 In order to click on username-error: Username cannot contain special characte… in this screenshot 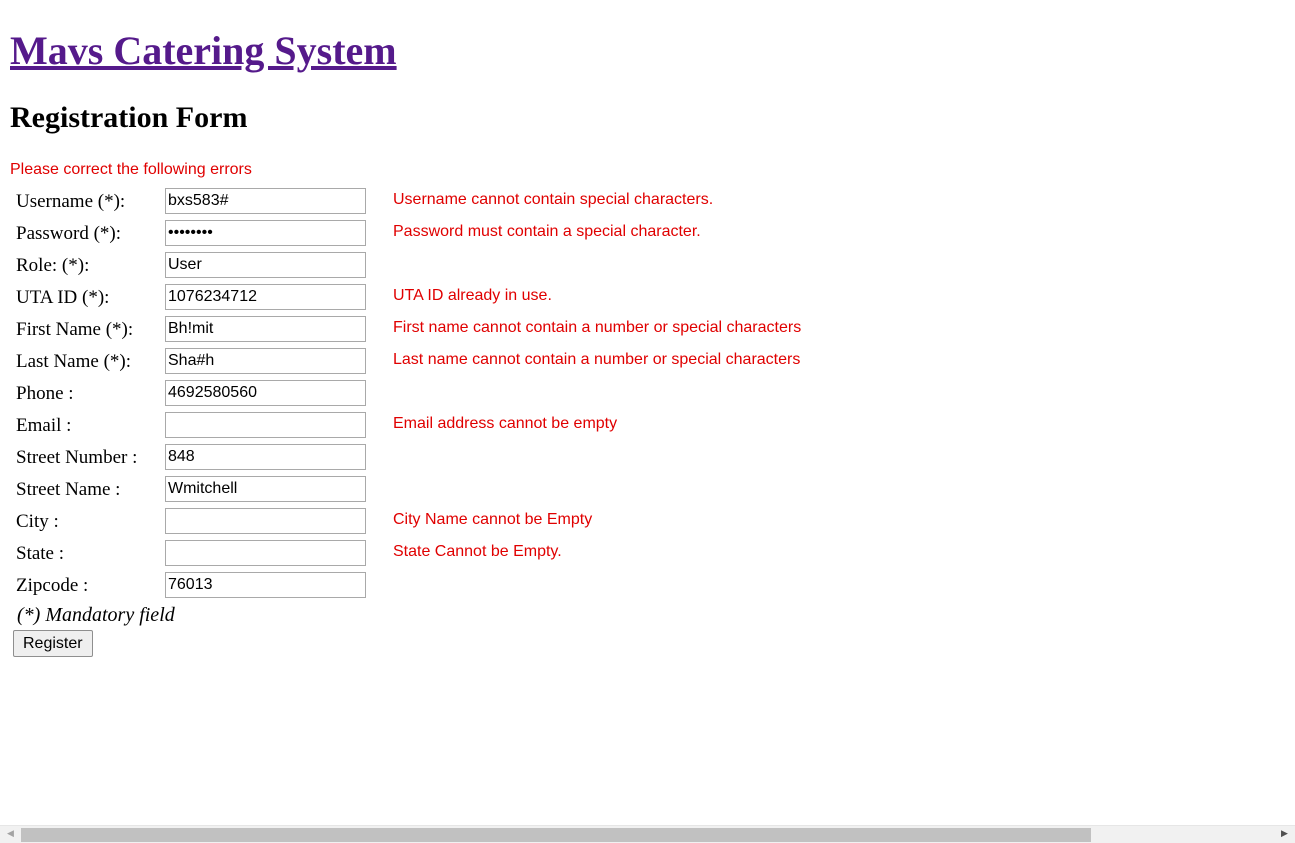, I will do `click(553, 199)`.